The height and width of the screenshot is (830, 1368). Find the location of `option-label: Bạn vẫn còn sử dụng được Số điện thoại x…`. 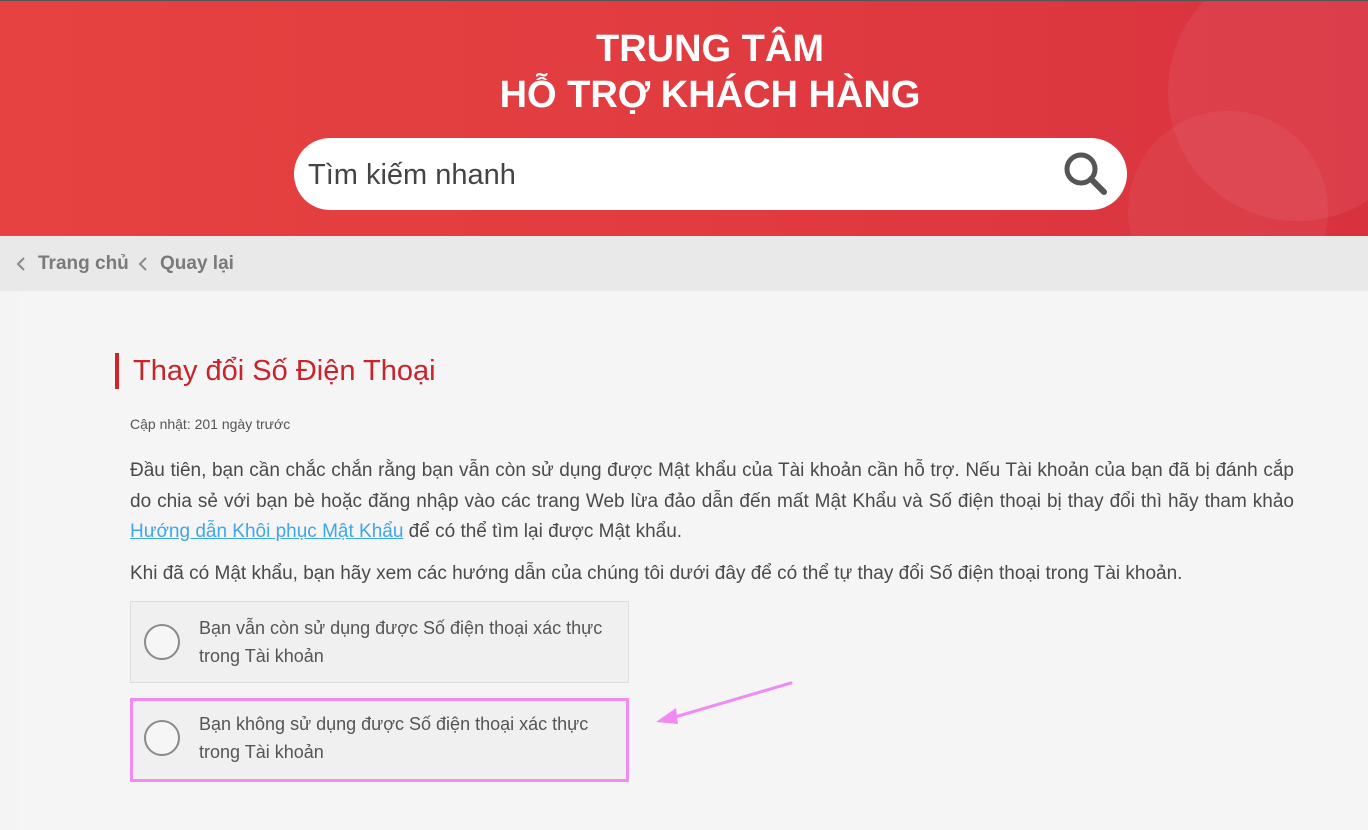

option-label: Bạn vẫn còn sử dụng được Số điện thoại x… is located at coordinates (401, 642).